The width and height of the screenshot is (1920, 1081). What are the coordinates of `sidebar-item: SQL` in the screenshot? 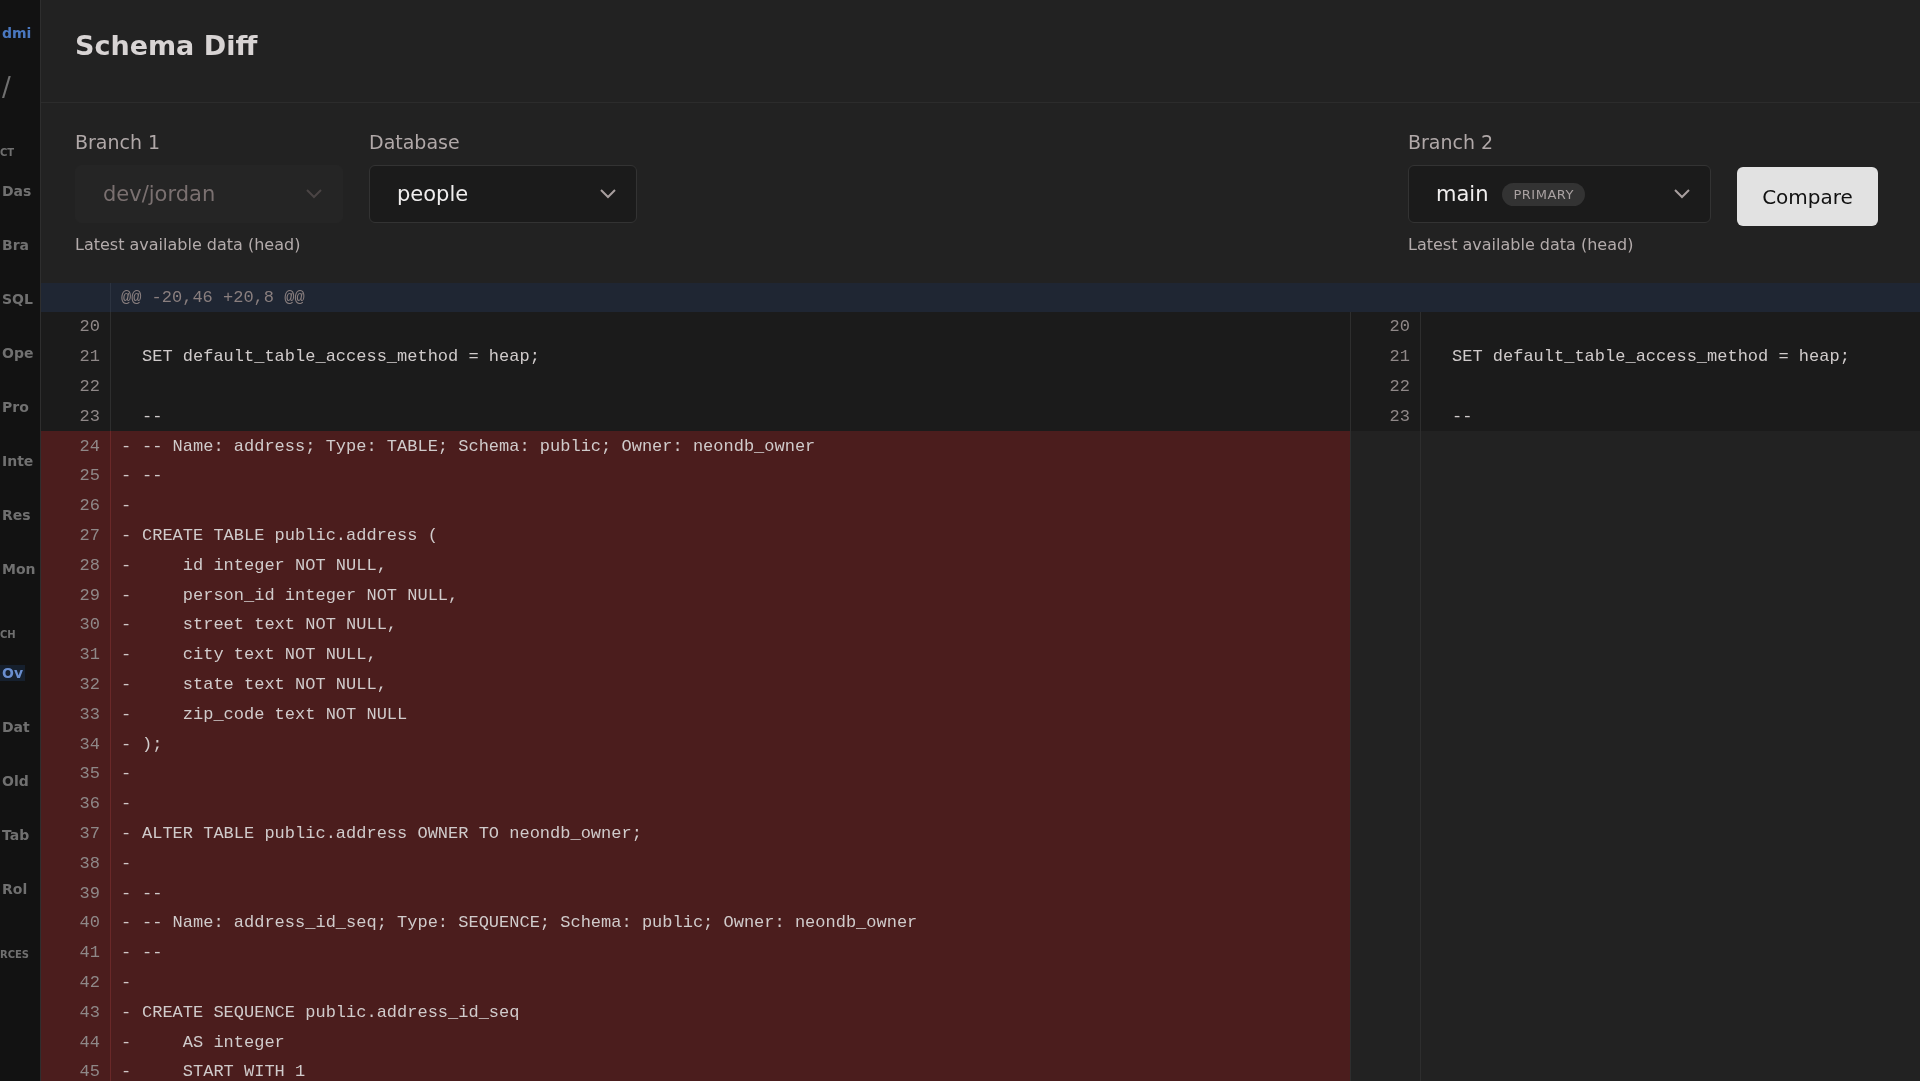 It's located at (16, 299).